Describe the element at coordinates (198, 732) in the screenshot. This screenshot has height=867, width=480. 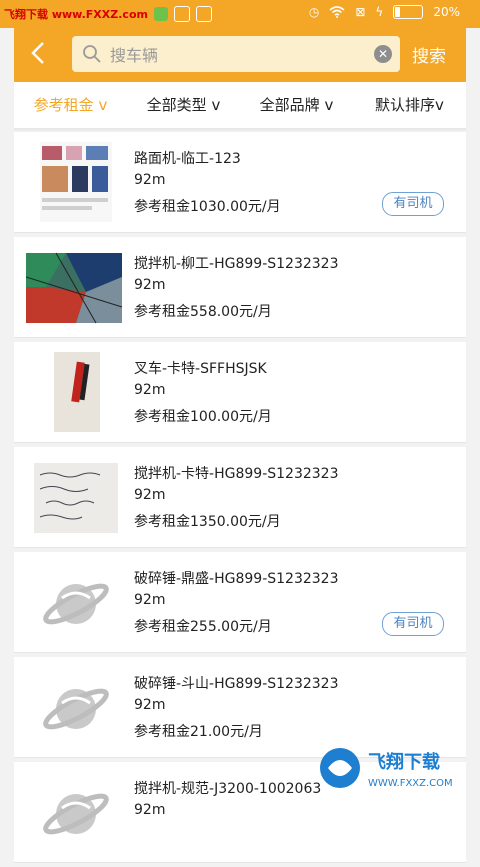
I see `vehicle-price: 参考租金21.00元/月` at that location.